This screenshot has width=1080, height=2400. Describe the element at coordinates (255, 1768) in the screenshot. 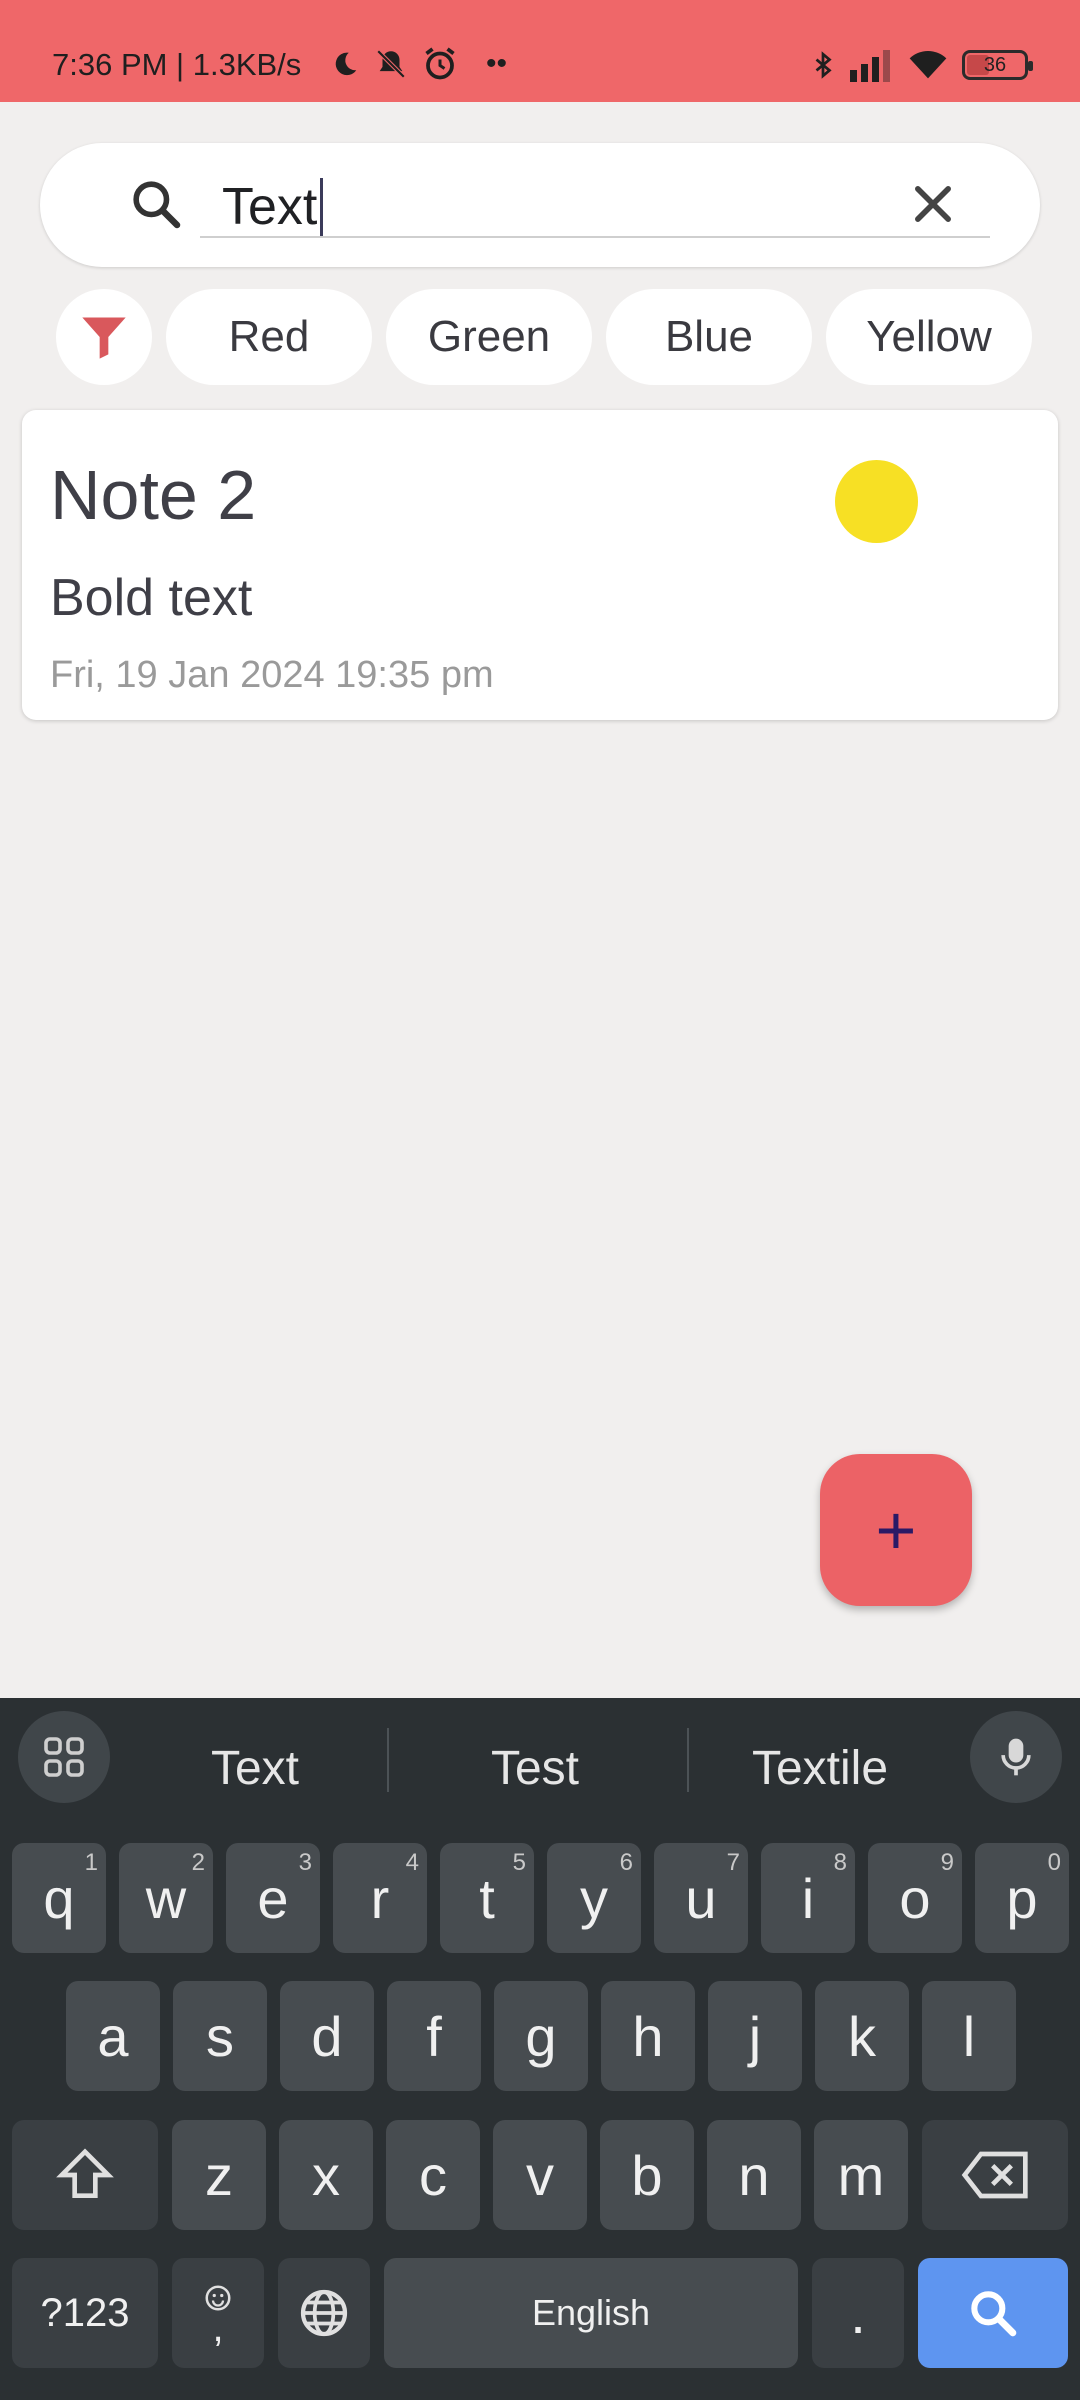

I see `suggestion-1: Text` at that location.